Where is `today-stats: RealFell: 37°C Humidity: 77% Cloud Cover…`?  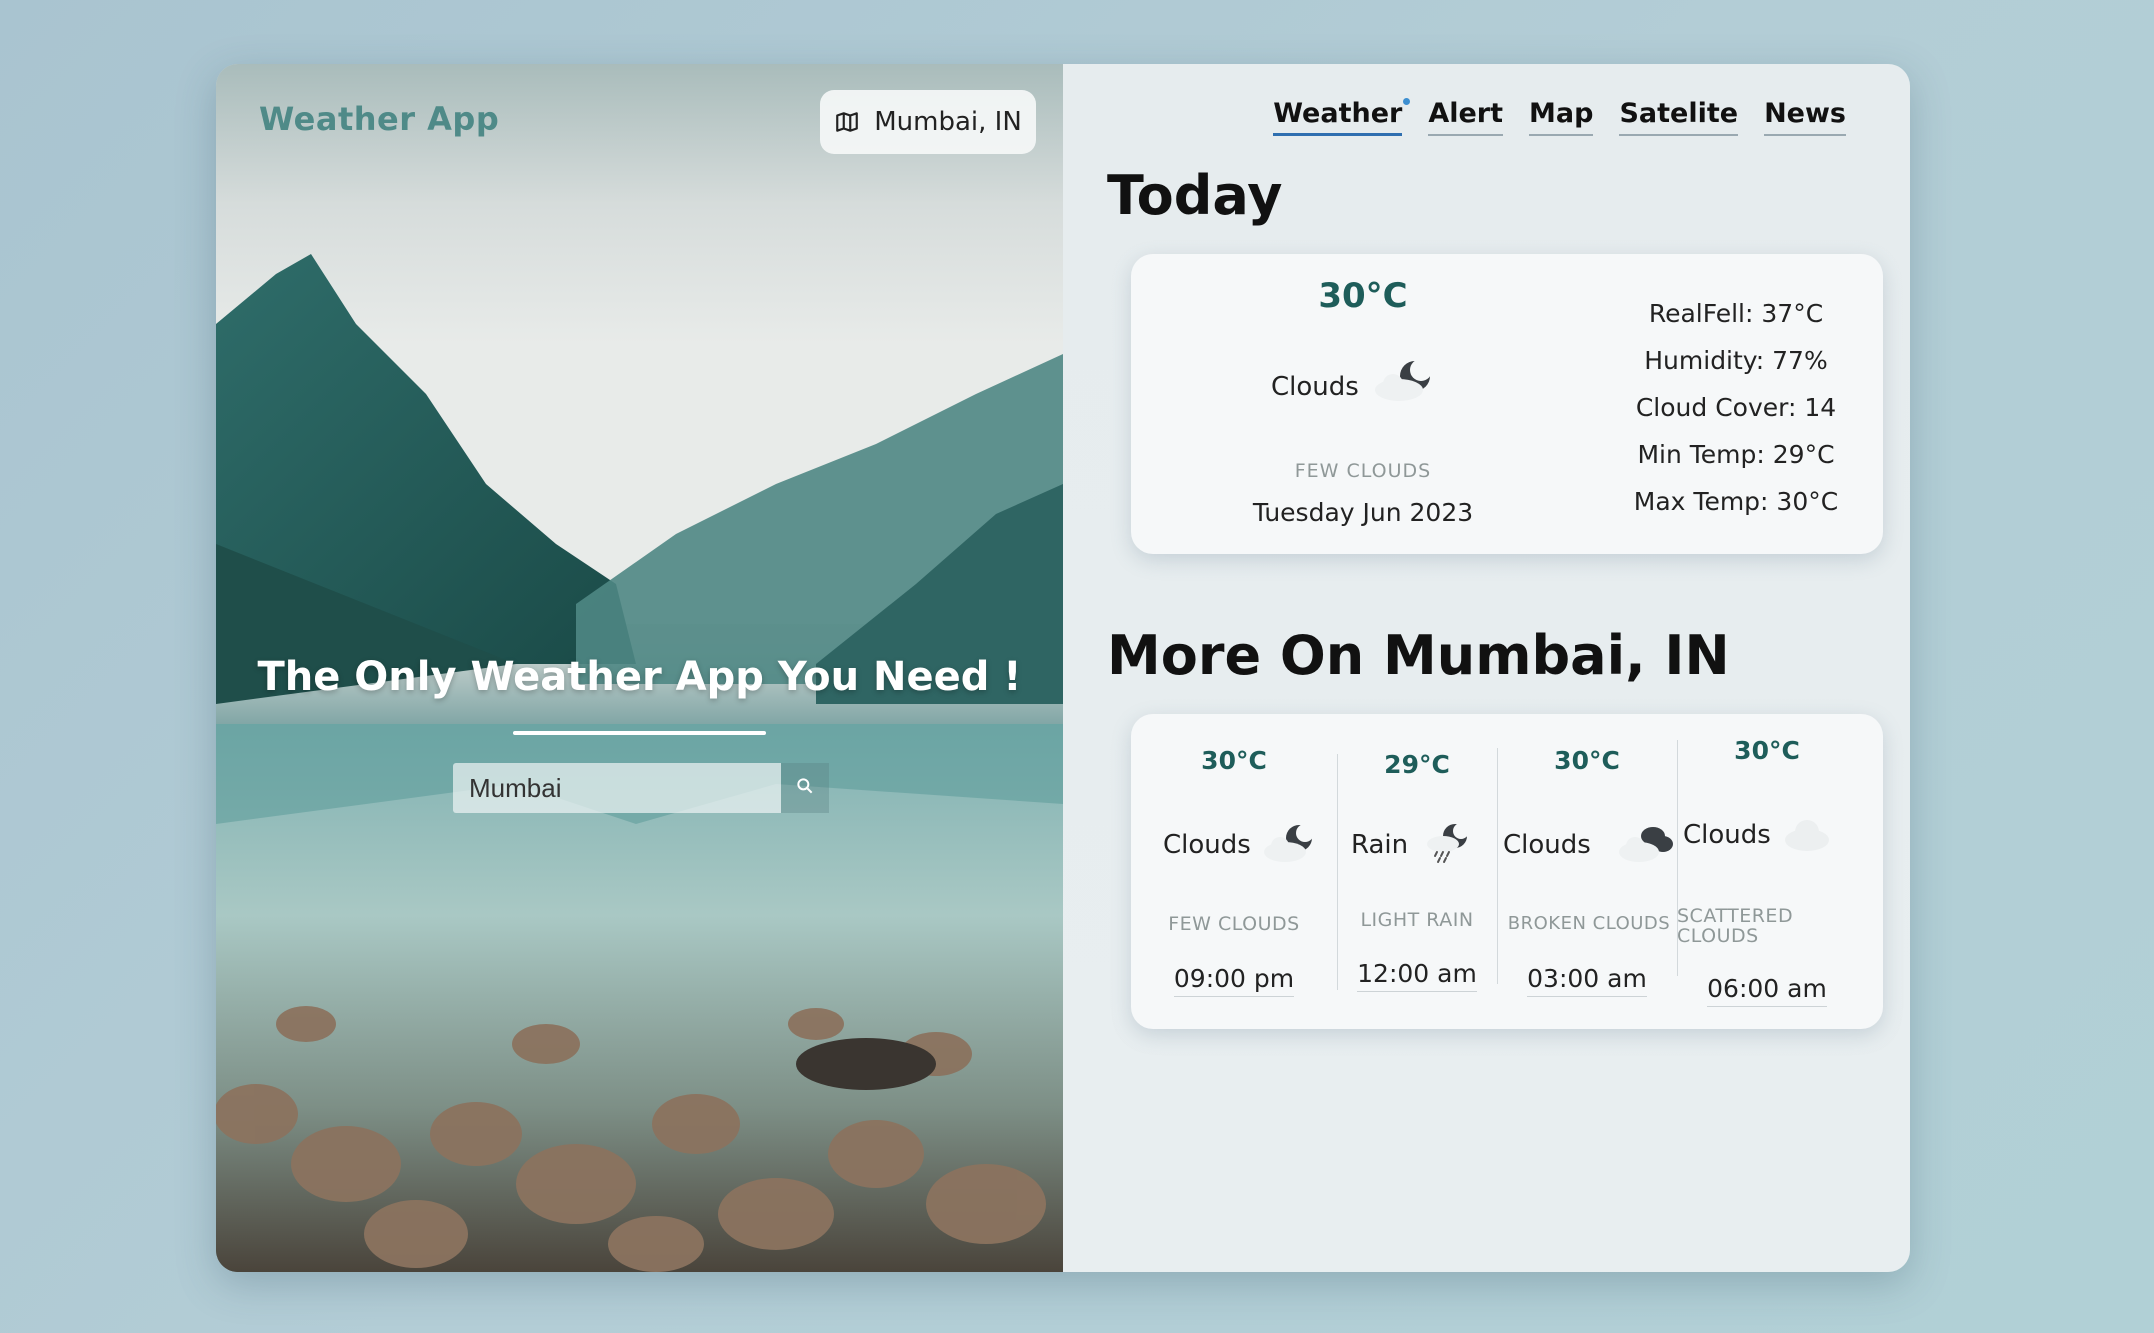 today-stats: RealFell: 37°C Humidity: 77% Cloud Cover… is located at coordinates (1736, 407).